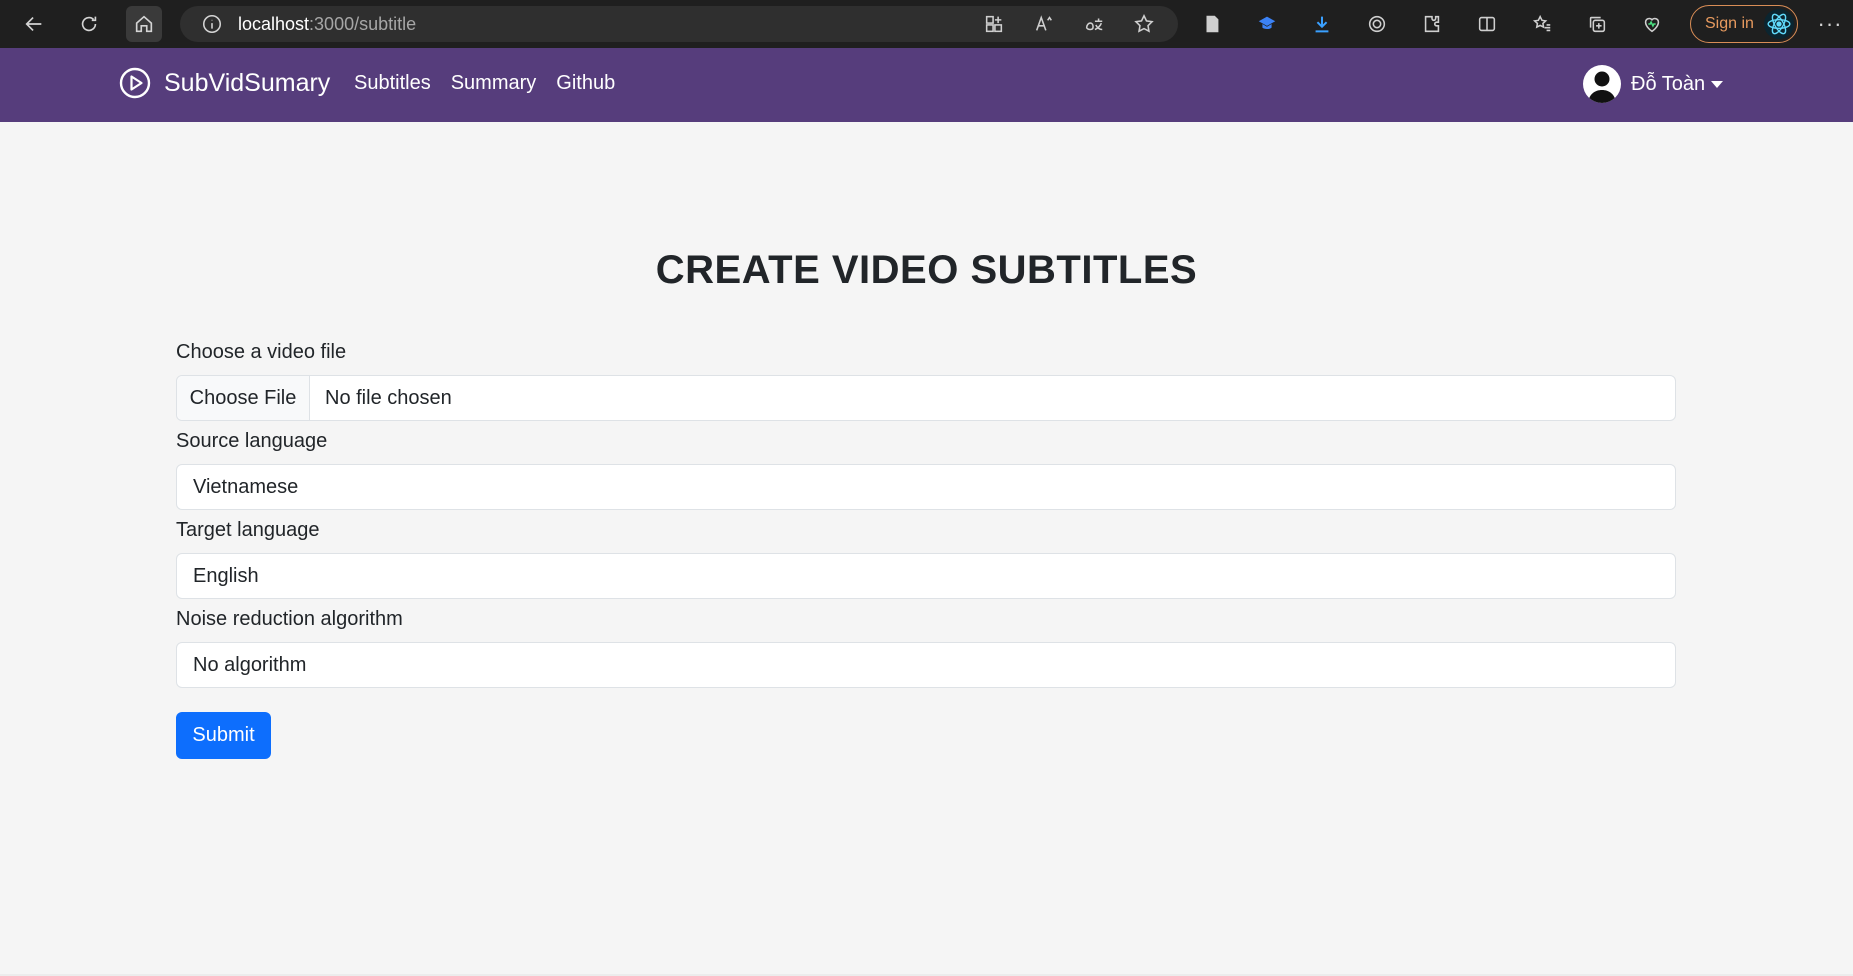 This screenshot has height=976, width=1853. What do you see at coordinates (1144, 24) in the screenshot?
I see `favorite-star-icon` at bounding box center [1144, 24].